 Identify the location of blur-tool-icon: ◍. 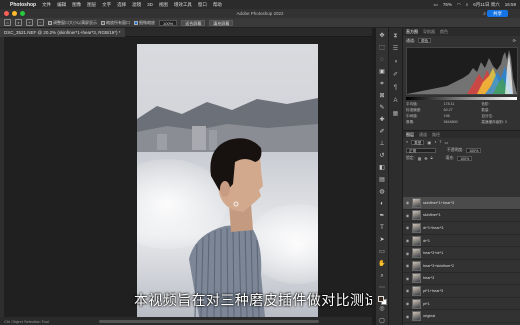
(382, 192).